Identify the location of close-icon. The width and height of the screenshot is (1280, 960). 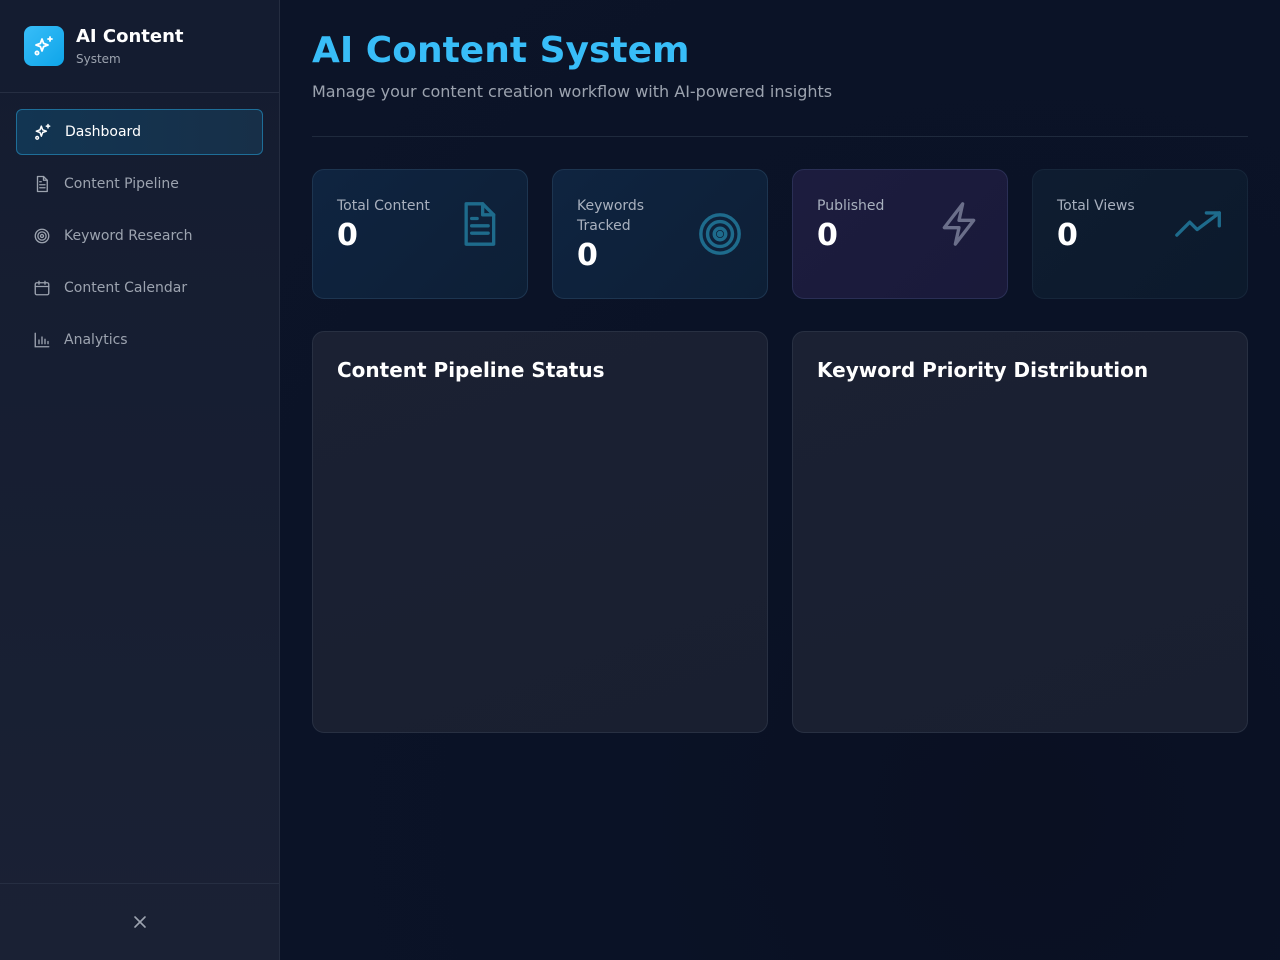
(139, 922).